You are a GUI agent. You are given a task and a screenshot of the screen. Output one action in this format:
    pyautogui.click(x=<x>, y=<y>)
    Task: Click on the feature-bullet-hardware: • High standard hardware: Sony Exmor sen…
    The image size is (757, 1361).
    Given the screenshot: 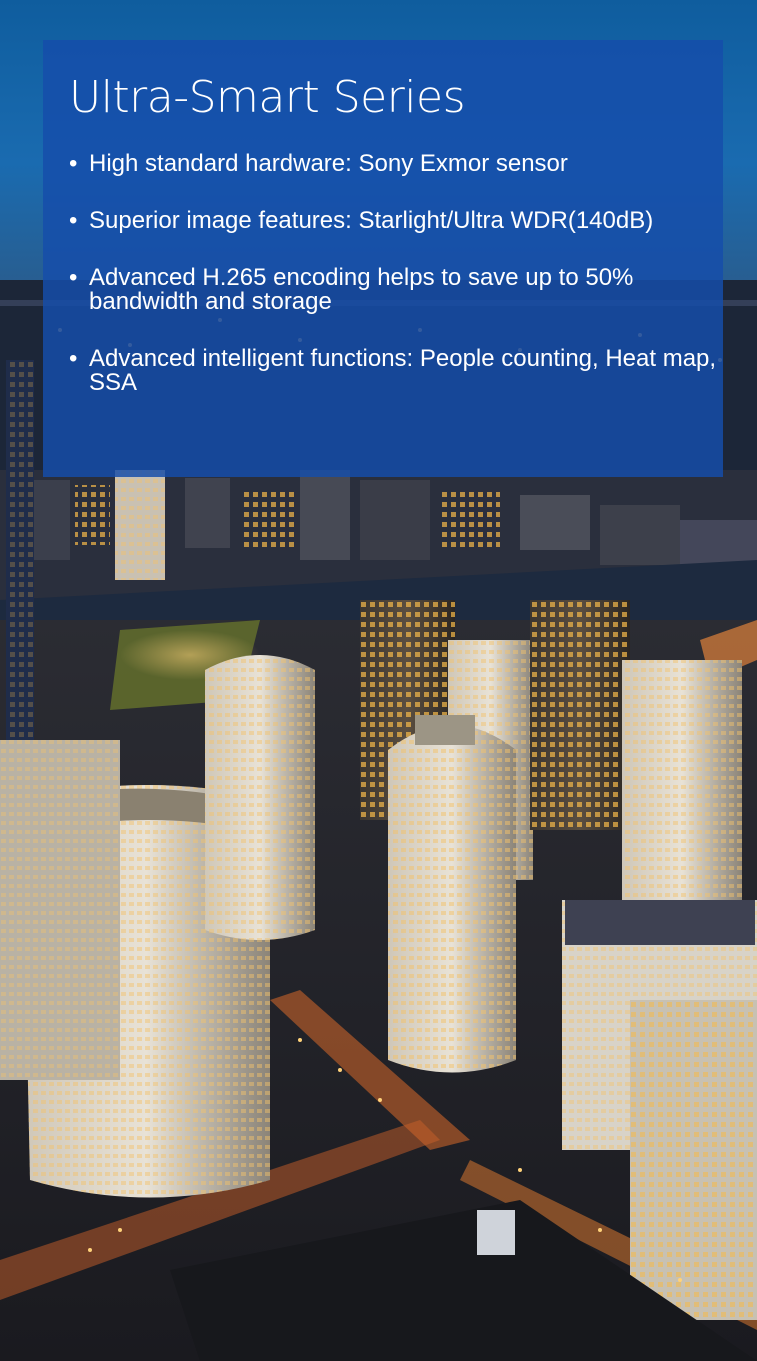 What is the action you would take?
    pyautogui.click(x=396, y=164)
    